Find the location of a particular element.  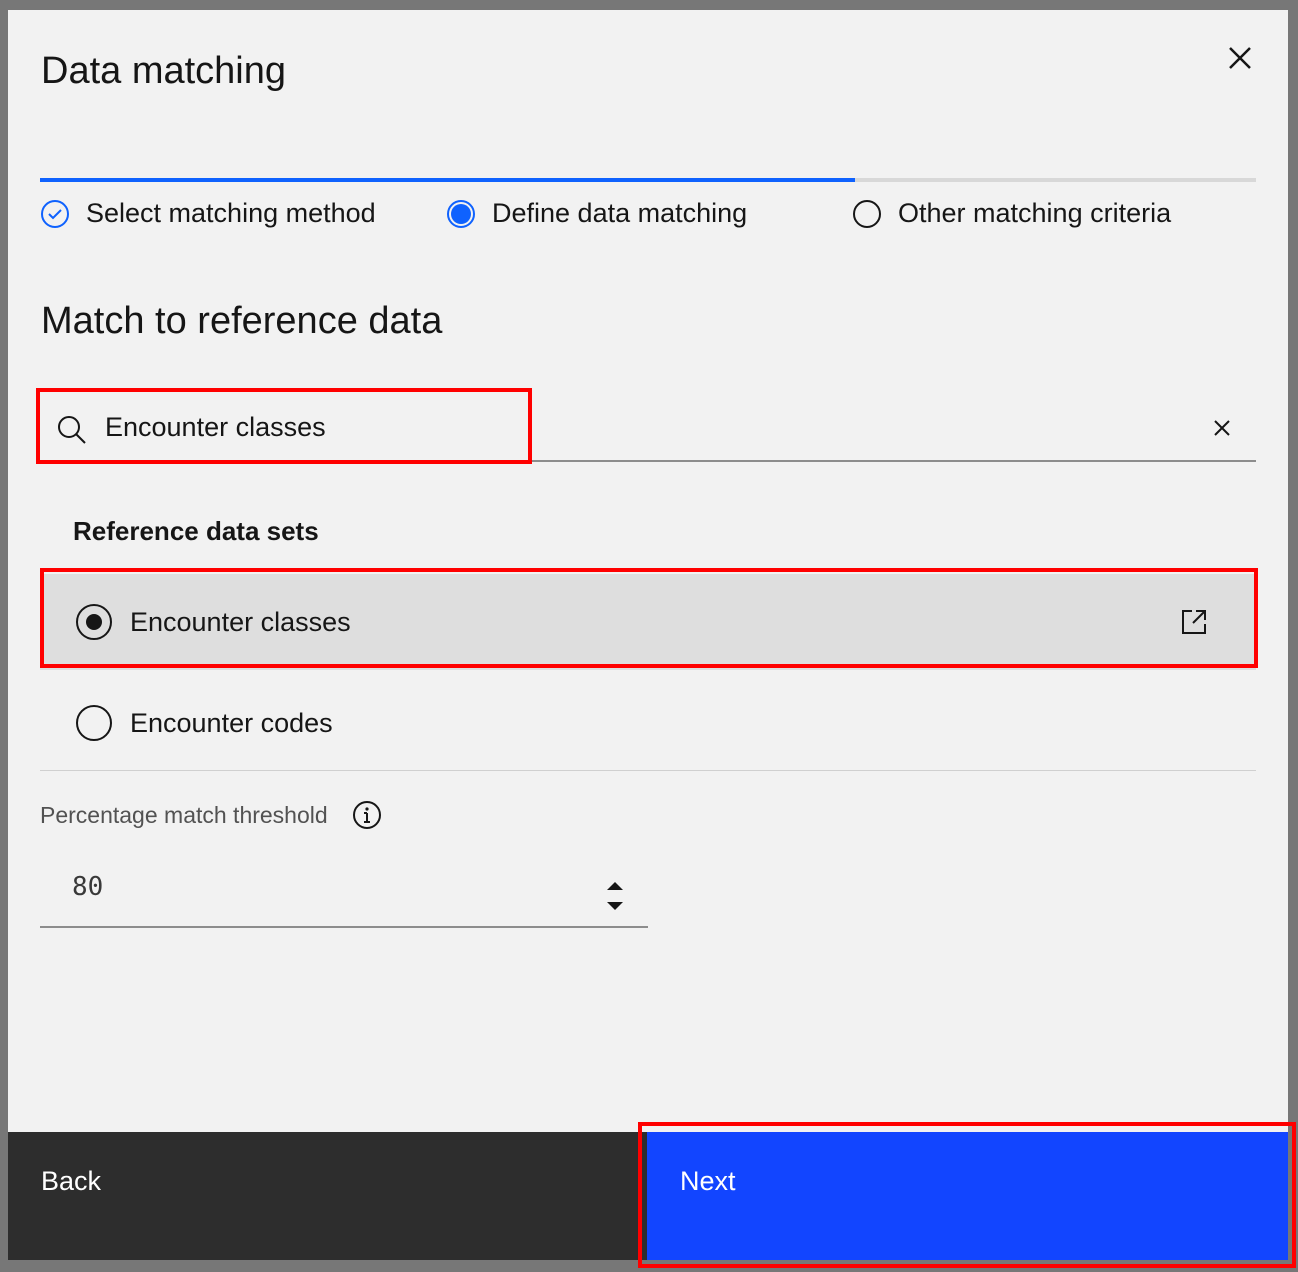

current-step-icon is located at coordinates (461, 213).